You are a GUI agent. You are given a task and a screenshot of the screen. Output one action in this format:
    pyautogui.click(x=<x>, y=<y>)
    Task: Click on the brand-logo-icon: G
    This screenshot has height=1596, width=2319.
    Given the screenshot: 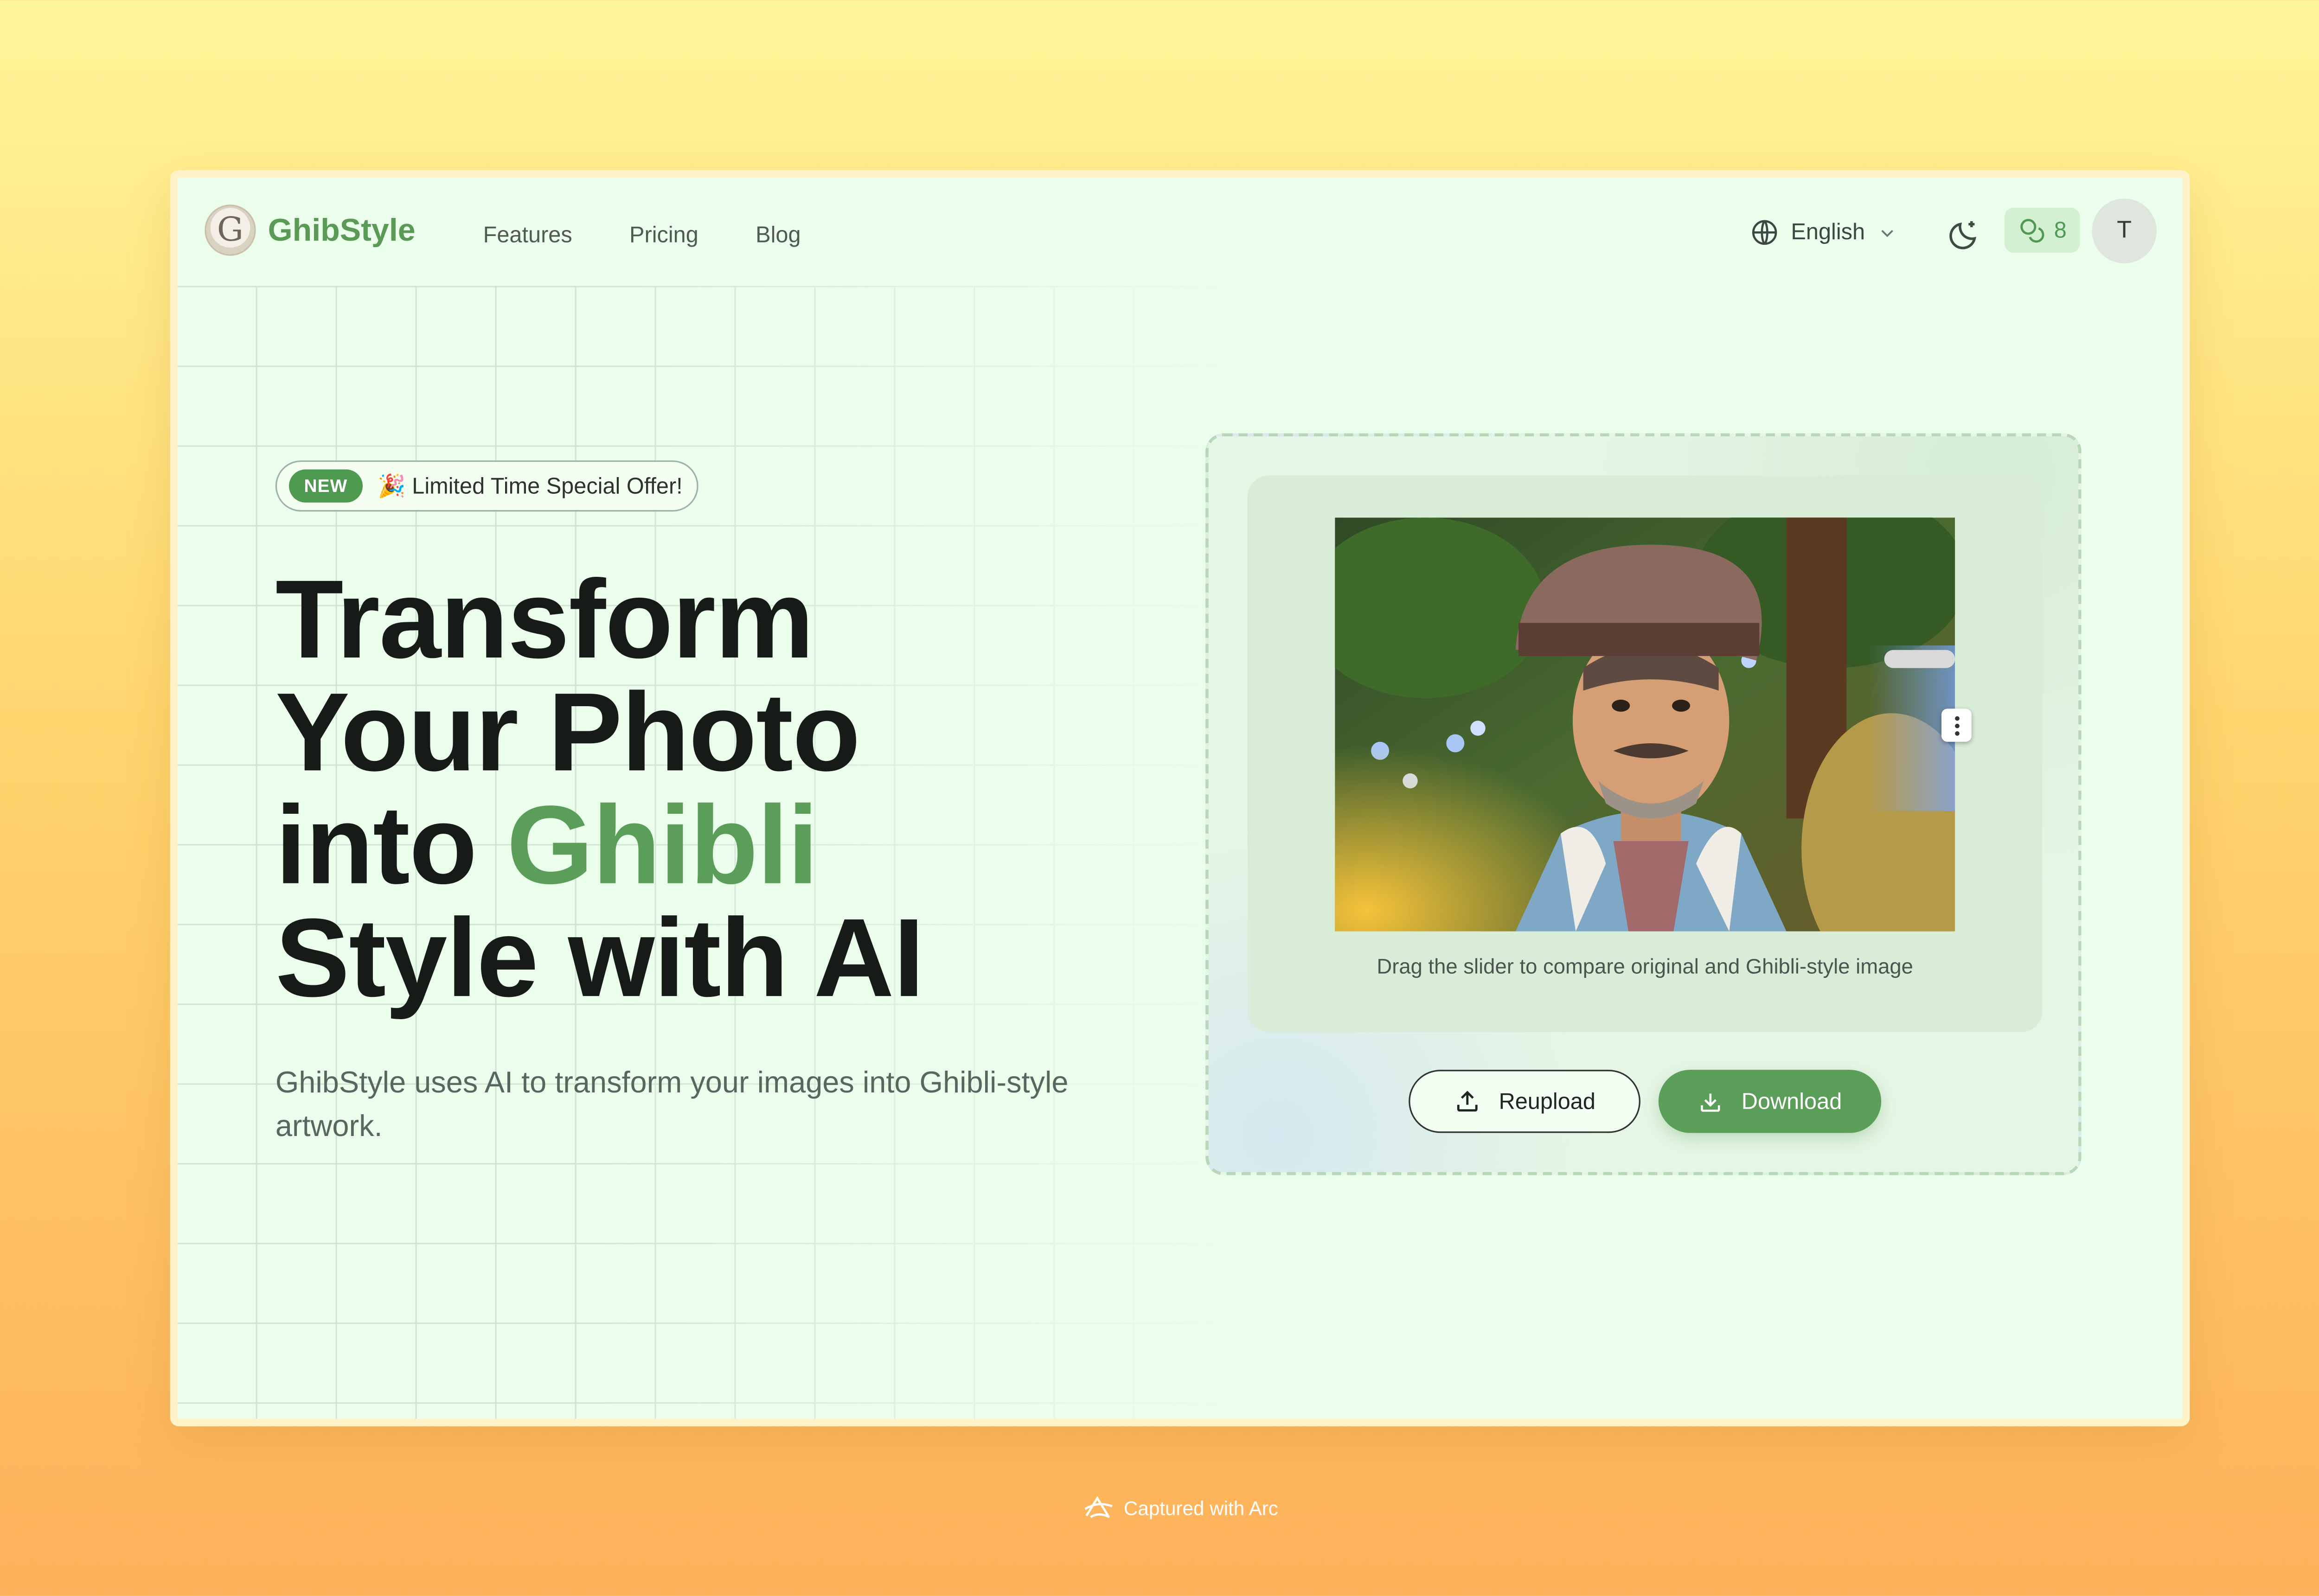 What is the action you would take?
    pyautogui.click(x=230, y=230)
    